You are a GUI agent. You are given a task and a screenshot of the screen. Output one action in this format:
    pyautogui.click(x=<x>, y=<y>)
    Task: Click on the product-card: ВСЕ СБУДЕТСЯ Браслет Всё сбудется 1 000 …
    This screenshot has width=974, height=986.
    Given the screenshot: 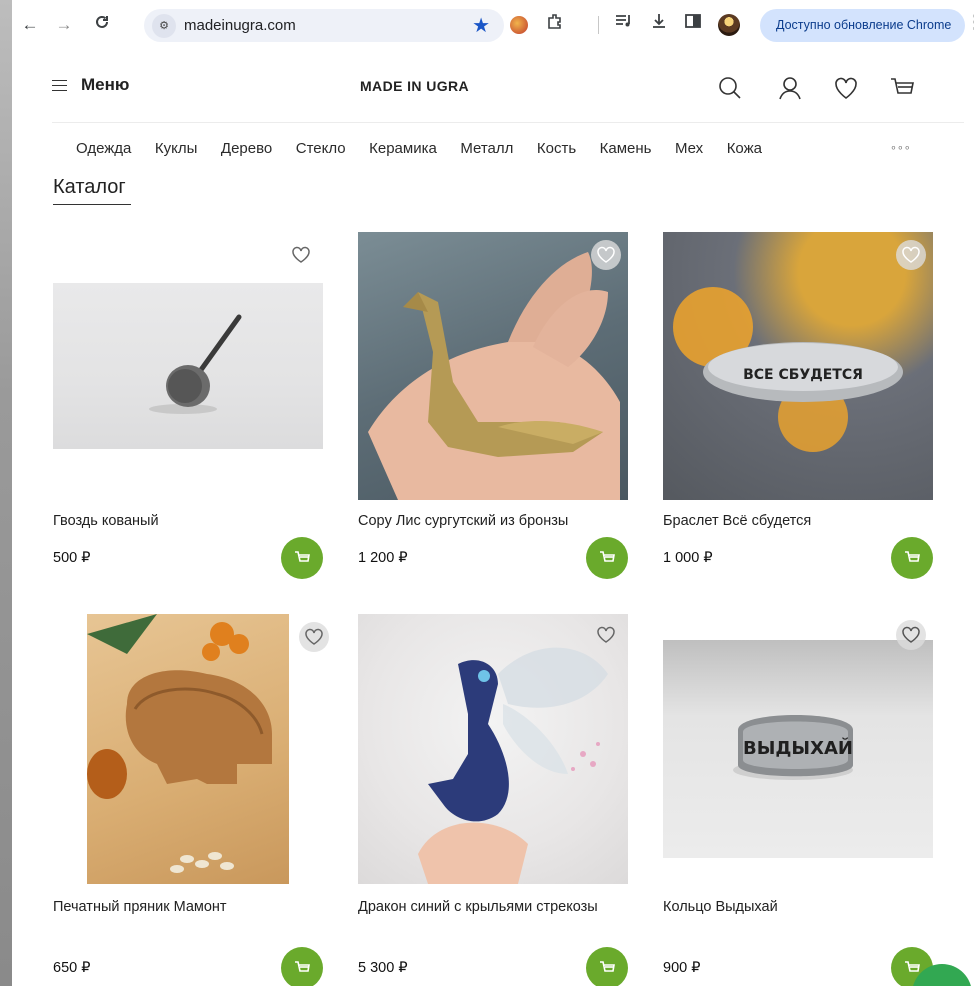 What is the action you would take?
    pyautogui.click(x=798, y=408)
    